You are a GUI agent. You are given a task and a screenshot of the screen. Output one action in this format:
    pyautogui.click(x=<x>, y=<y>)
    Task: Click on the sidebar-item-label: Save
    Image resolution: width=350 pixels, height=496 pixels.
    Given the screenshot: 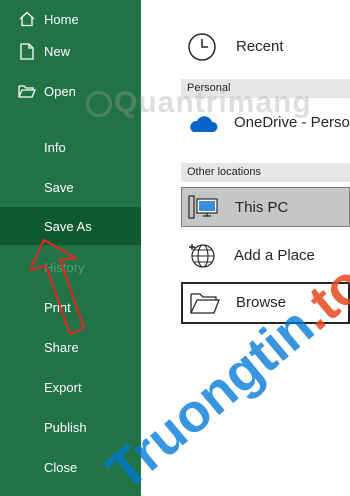 What is the action you would take?
    pyautogui.click(x=59, y=187)
    